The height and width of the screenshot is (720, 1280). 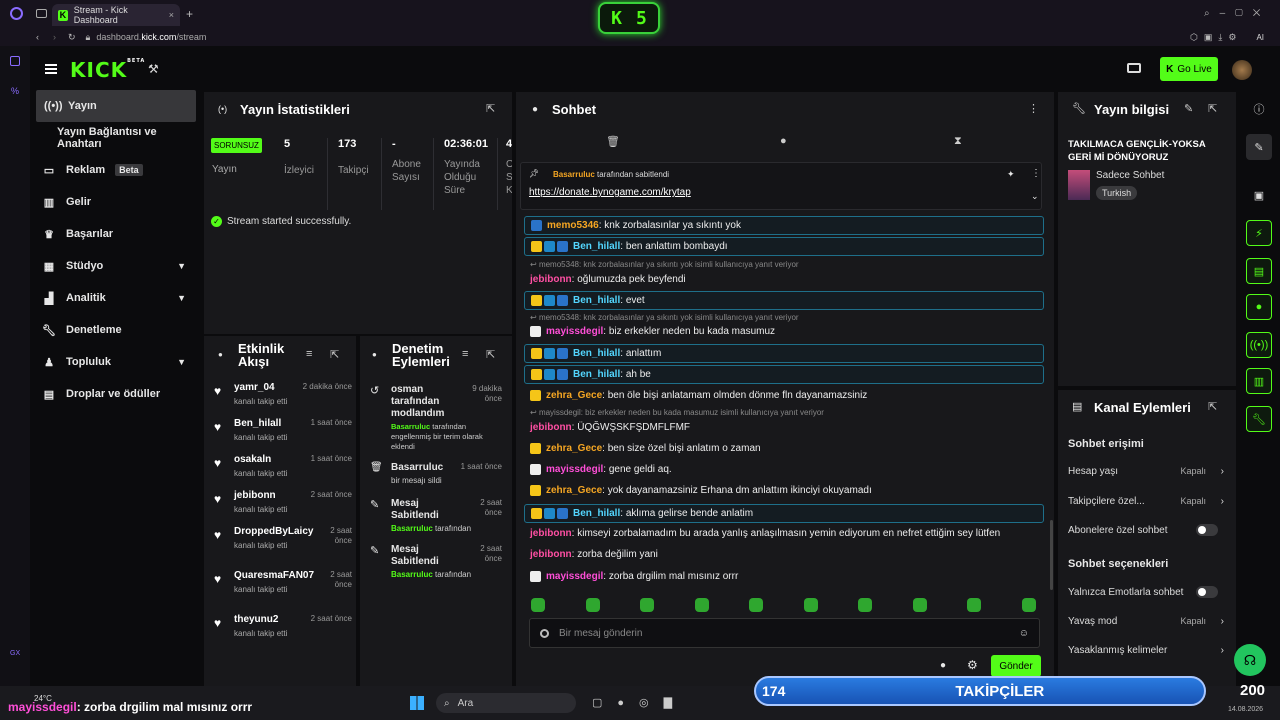 I want to click on info-icon: ⓘ, so click(x=1259, y=109).